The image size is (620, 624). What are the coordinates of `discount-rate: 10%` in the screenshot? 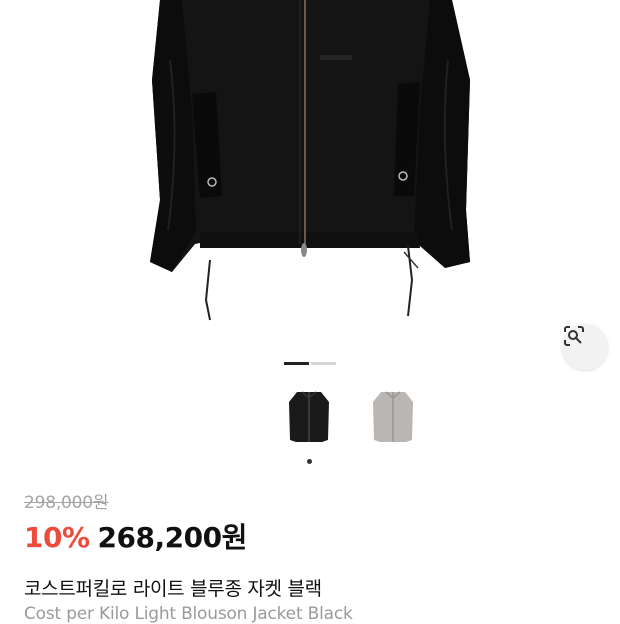 It's located at (57, 537).